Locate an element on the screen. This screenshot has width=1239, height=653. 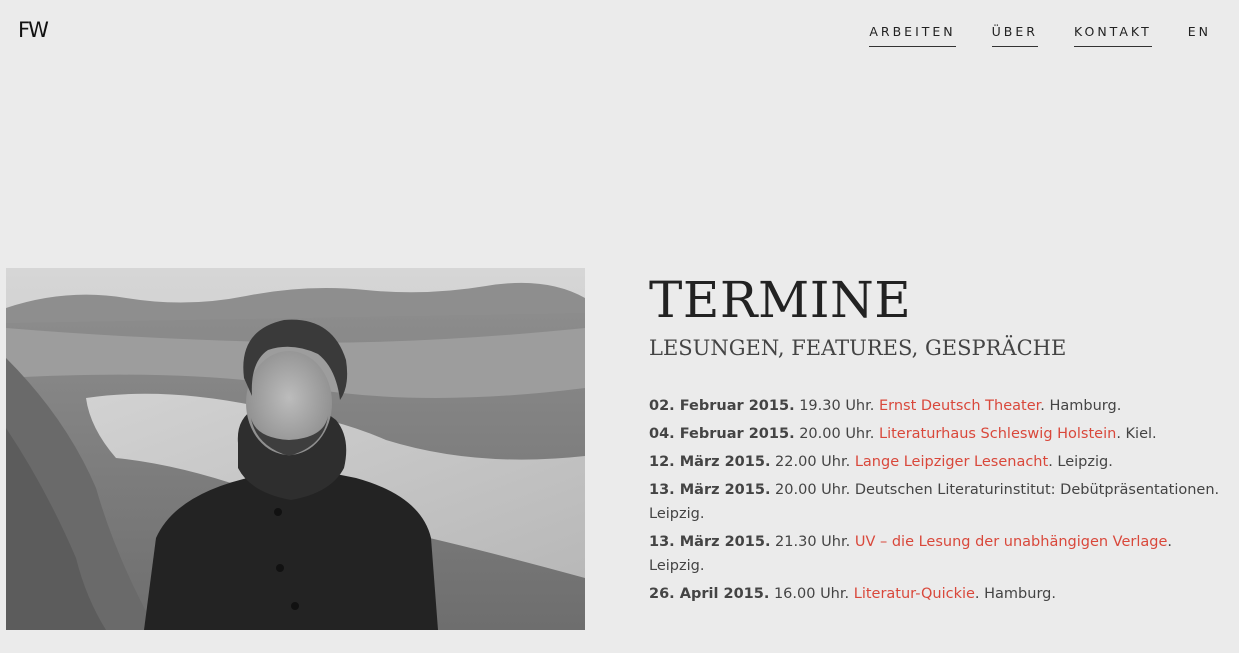
event-date: 02. Februar 2015. is located at coordinates (722, 406).